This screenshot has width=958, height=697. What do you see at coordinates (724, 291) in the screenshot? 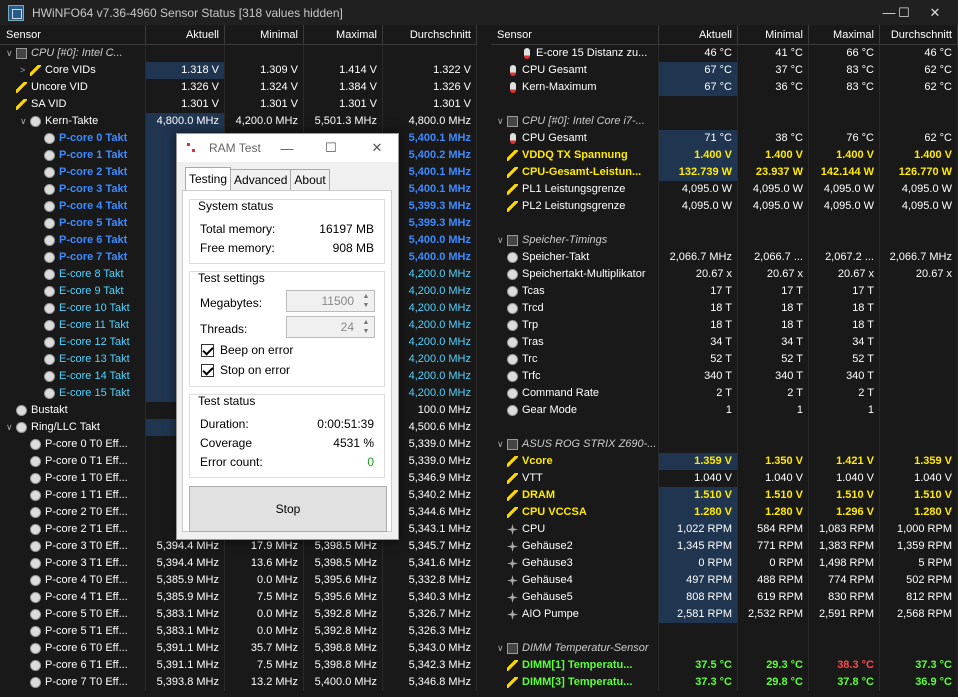
I see `sensor-row: Tcas 17 T 17 T 17 T` at bounding box center [724, 291].